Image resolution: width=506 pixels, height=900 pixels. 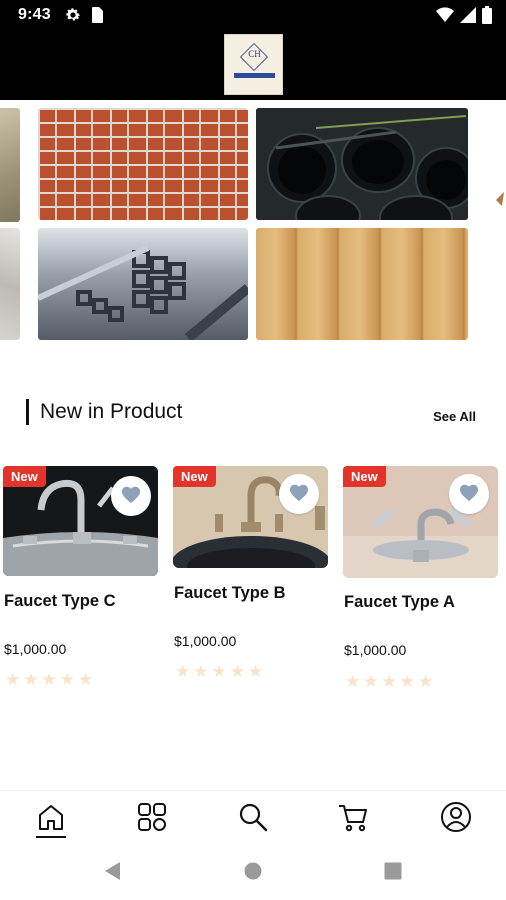 I want to click on home-icon, so click(x=51, y=819).